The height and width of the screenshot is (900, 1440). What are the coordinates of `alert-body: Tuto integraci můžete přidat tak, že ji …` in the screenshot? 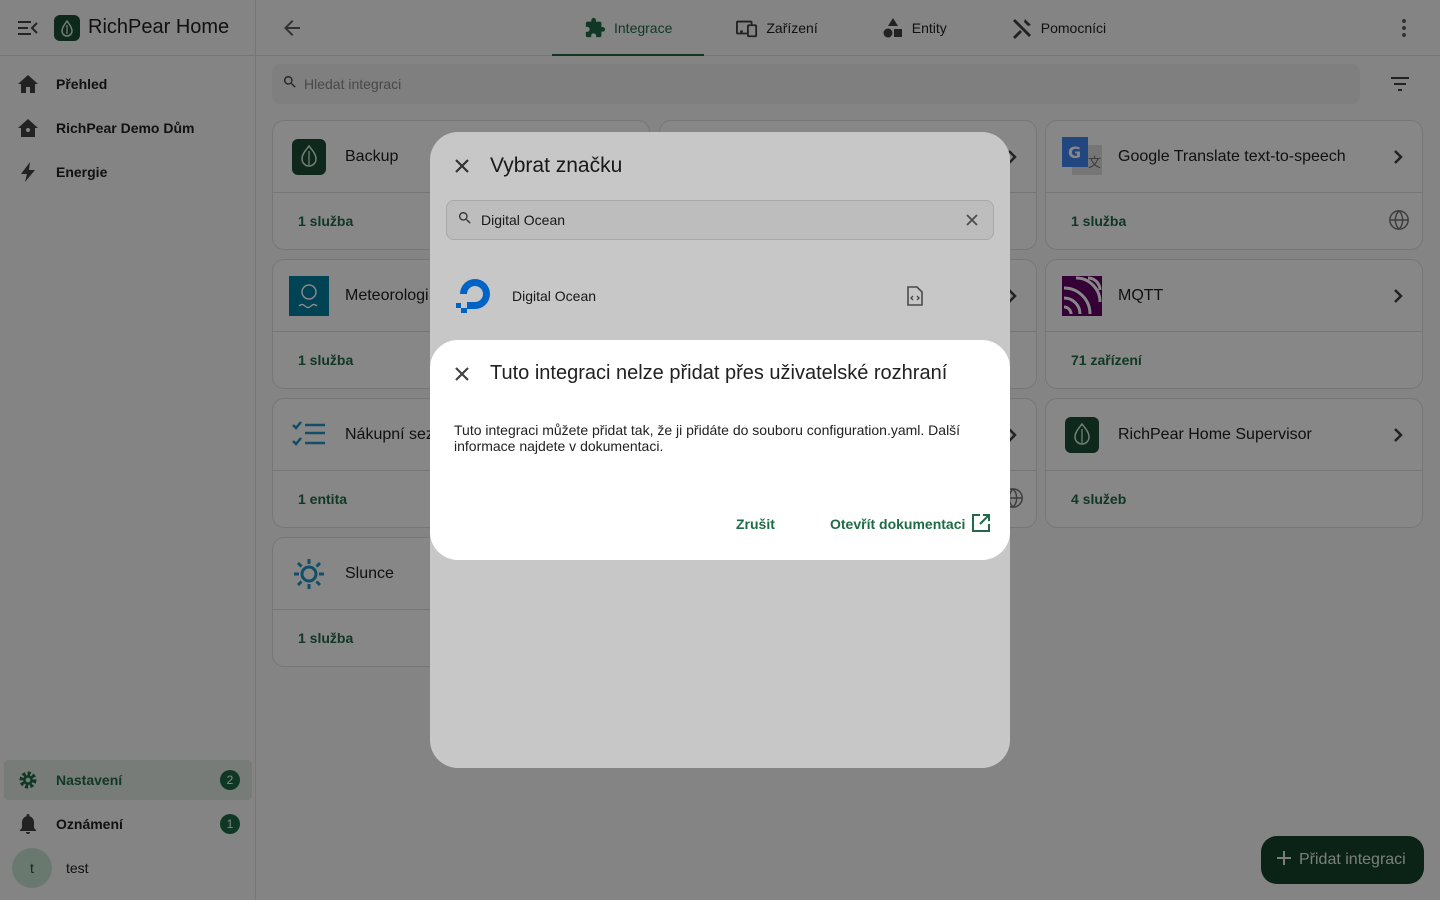 It's located at (707, 438).